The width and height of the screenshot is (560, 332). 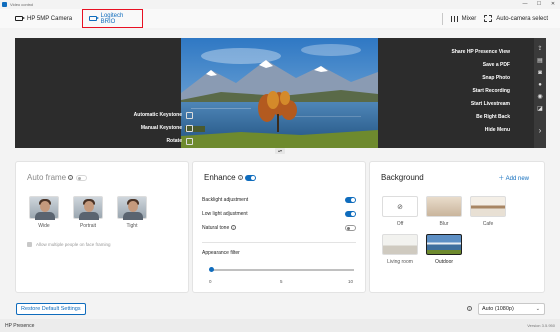 I want to click on save-pdf-button: Save a PDF, so click(x=496, y=65).